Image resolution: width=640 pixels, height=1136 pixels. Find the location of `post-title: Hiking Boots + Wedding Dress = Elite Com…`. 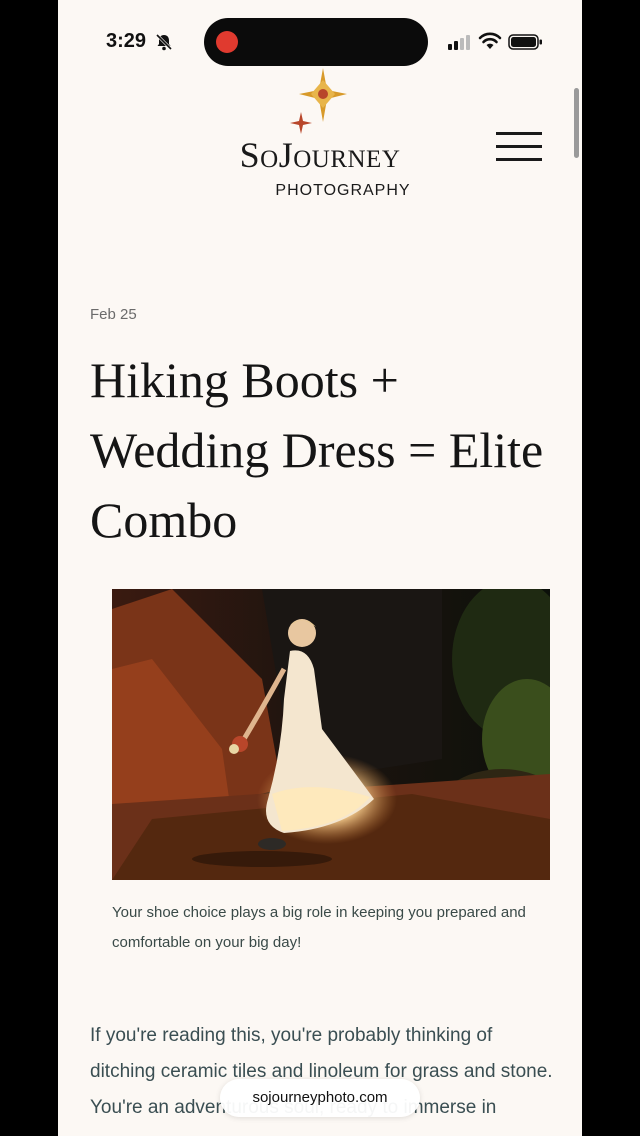

post-title: Hiking Boots + Wedding Dress = Elite Com… is located at coordinates (317, 450).